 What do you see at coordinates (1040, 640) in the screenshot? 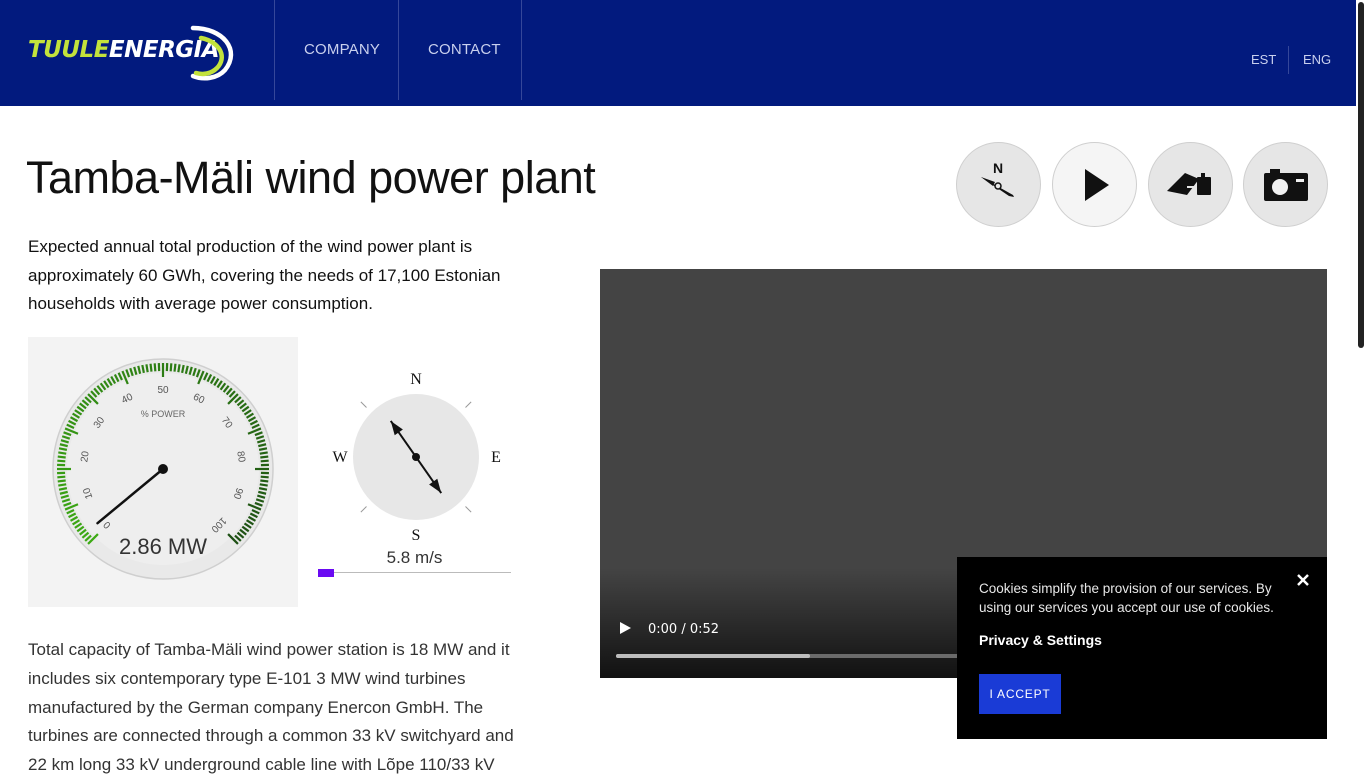
I see `privacy-settings-link: Privacy & Settings` at bounding box center [1040, 640].